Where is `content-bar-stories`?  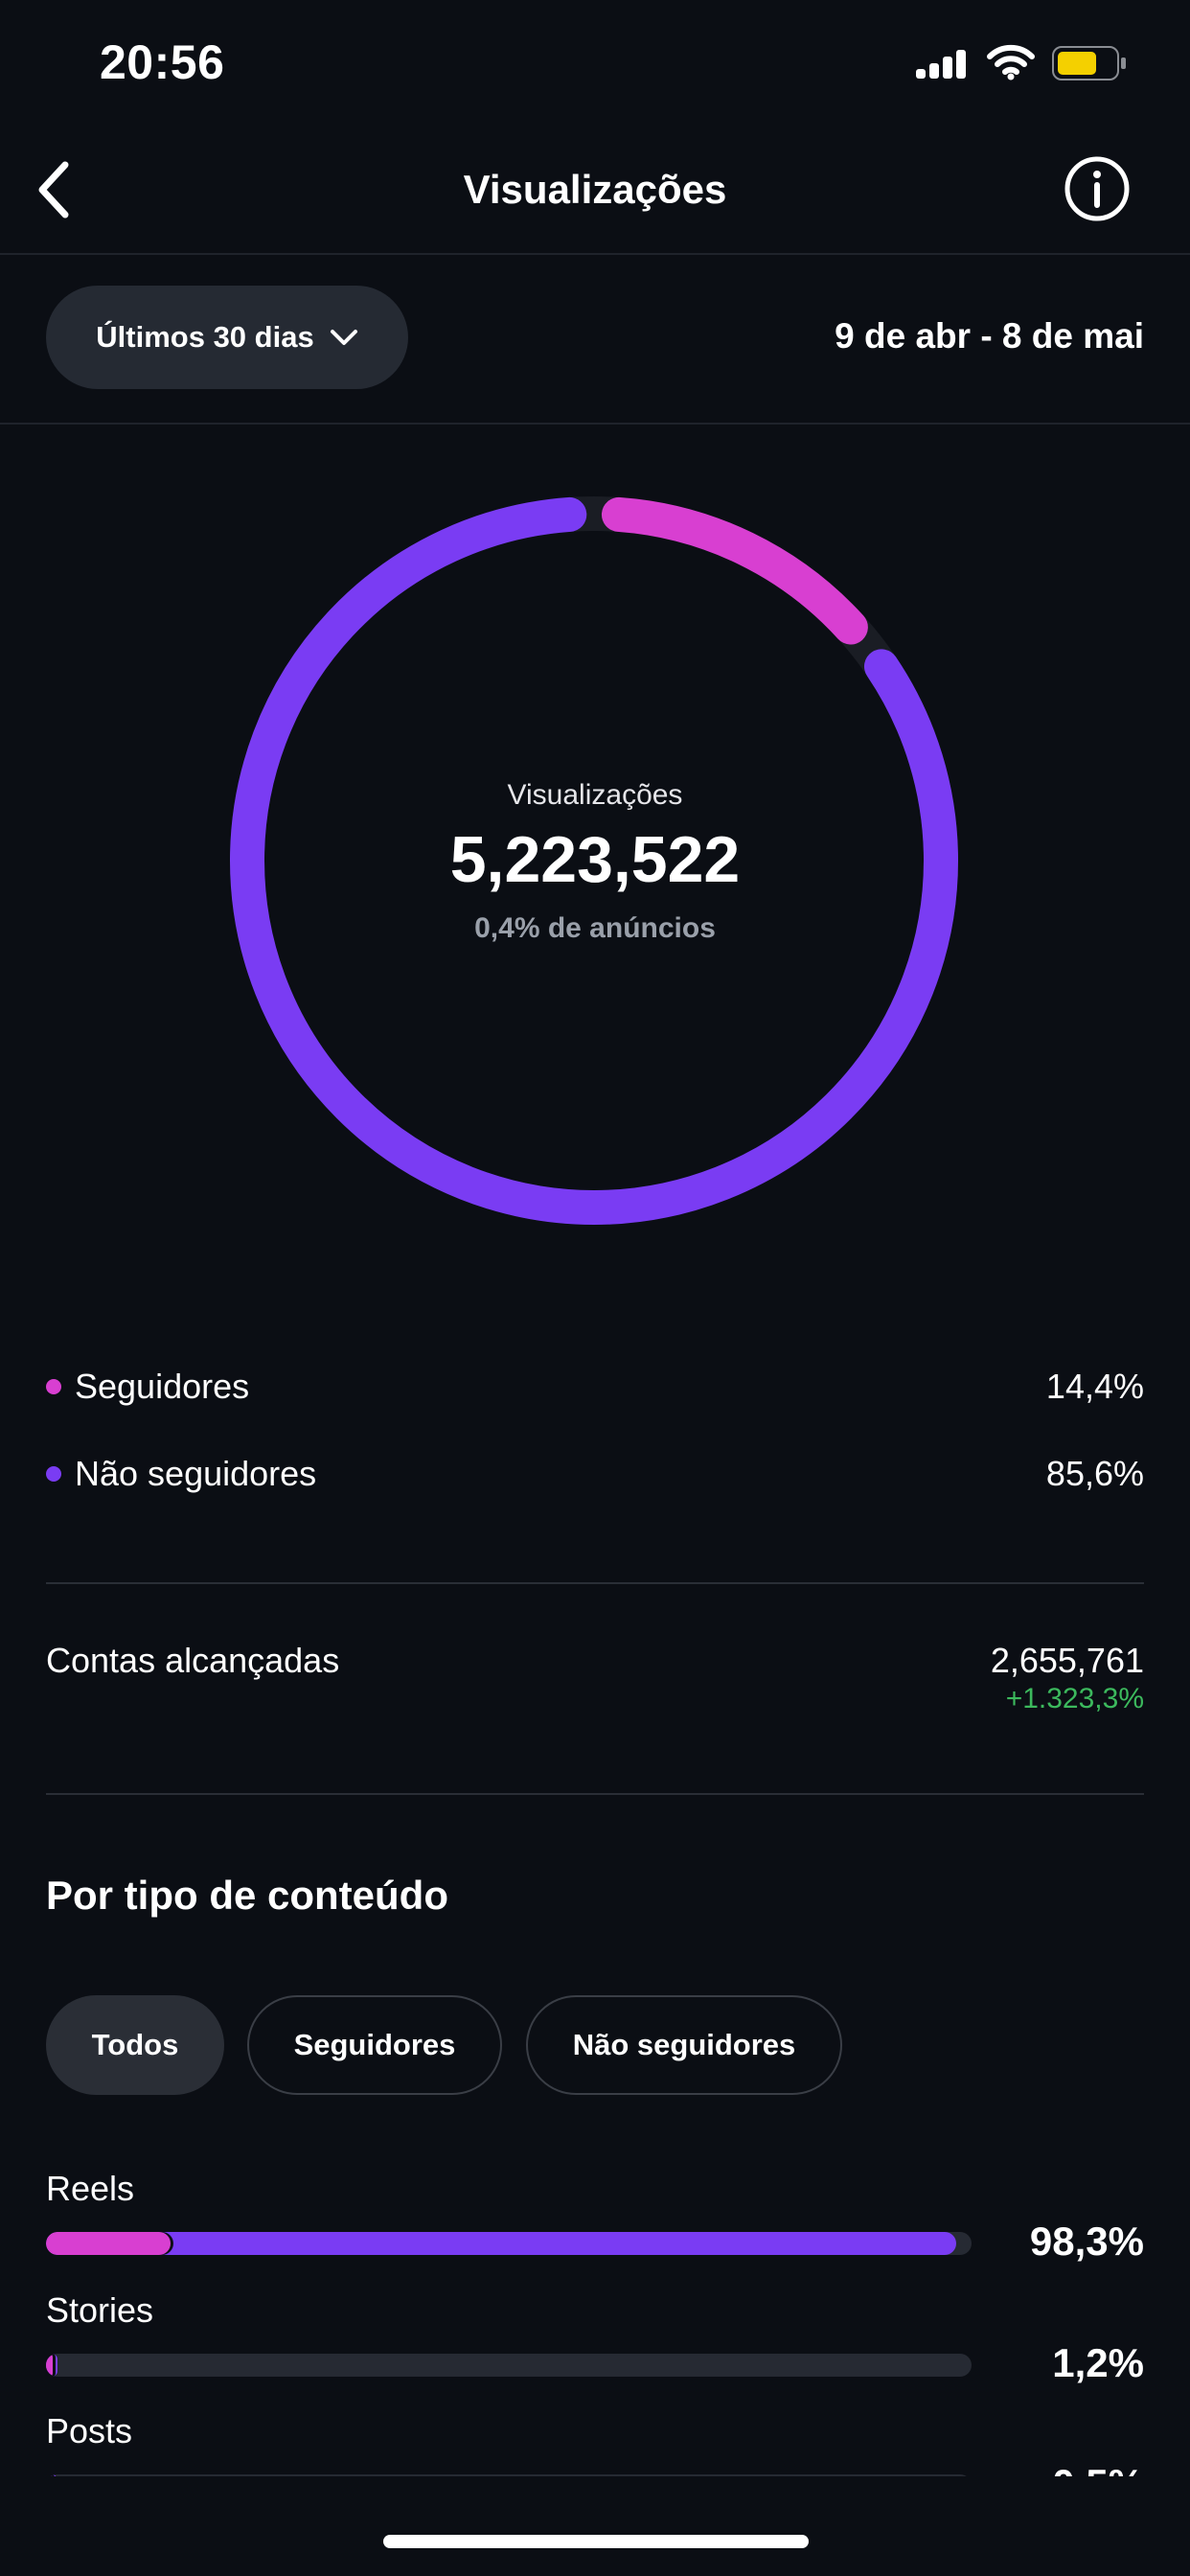
content-bar-stories is located at coordinates (509, 2365).